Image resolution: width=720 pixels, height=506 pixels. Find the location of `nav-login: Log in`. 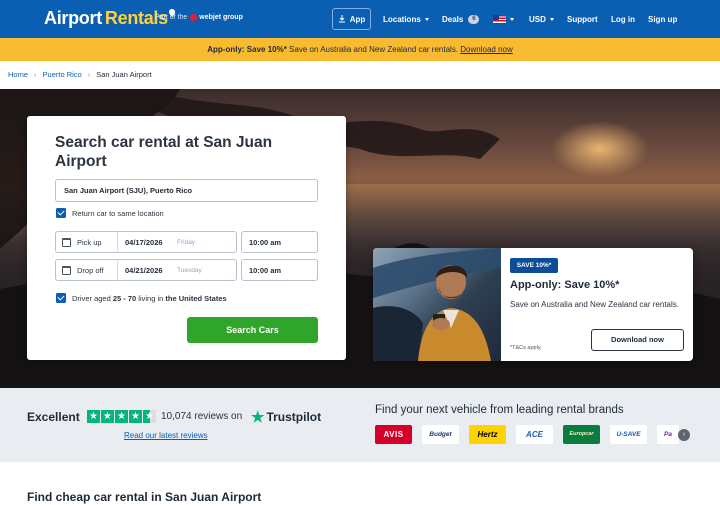

nav-login: Log in is located at coordinates (623, 19).